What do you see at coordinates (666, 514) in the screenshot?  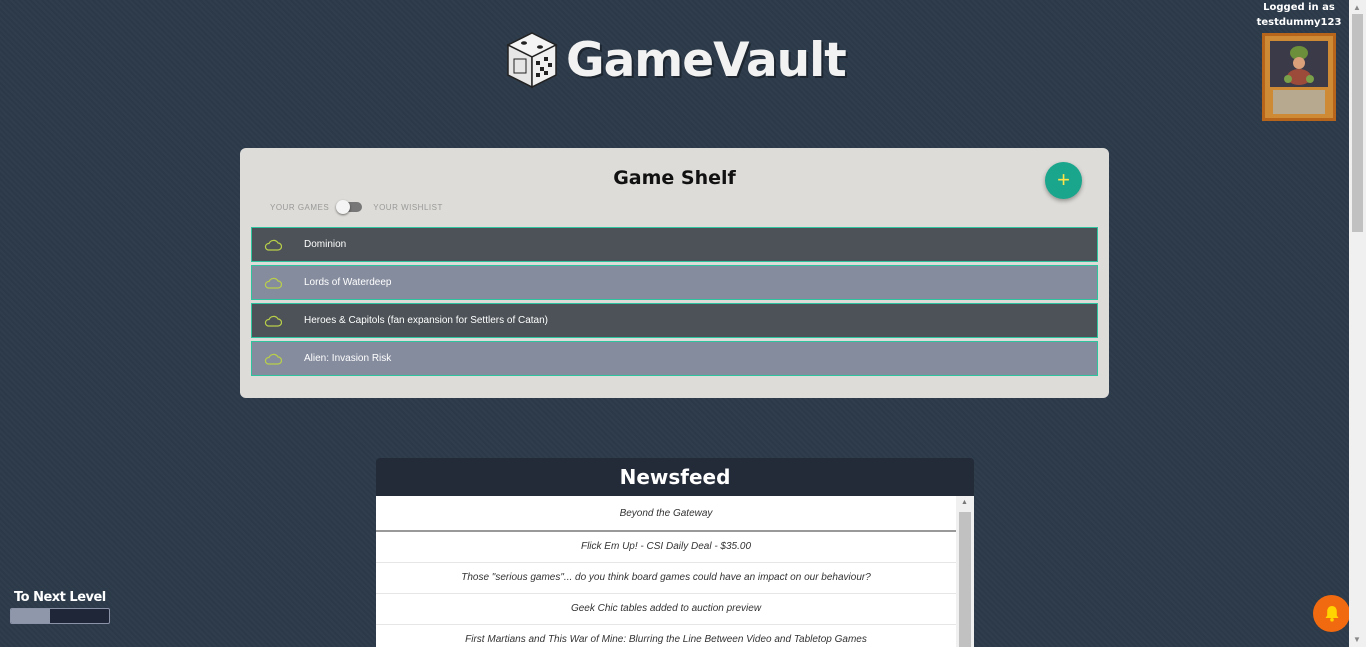 I see `news-item: Beyond the Gateway` at bounding box center [666, 514].